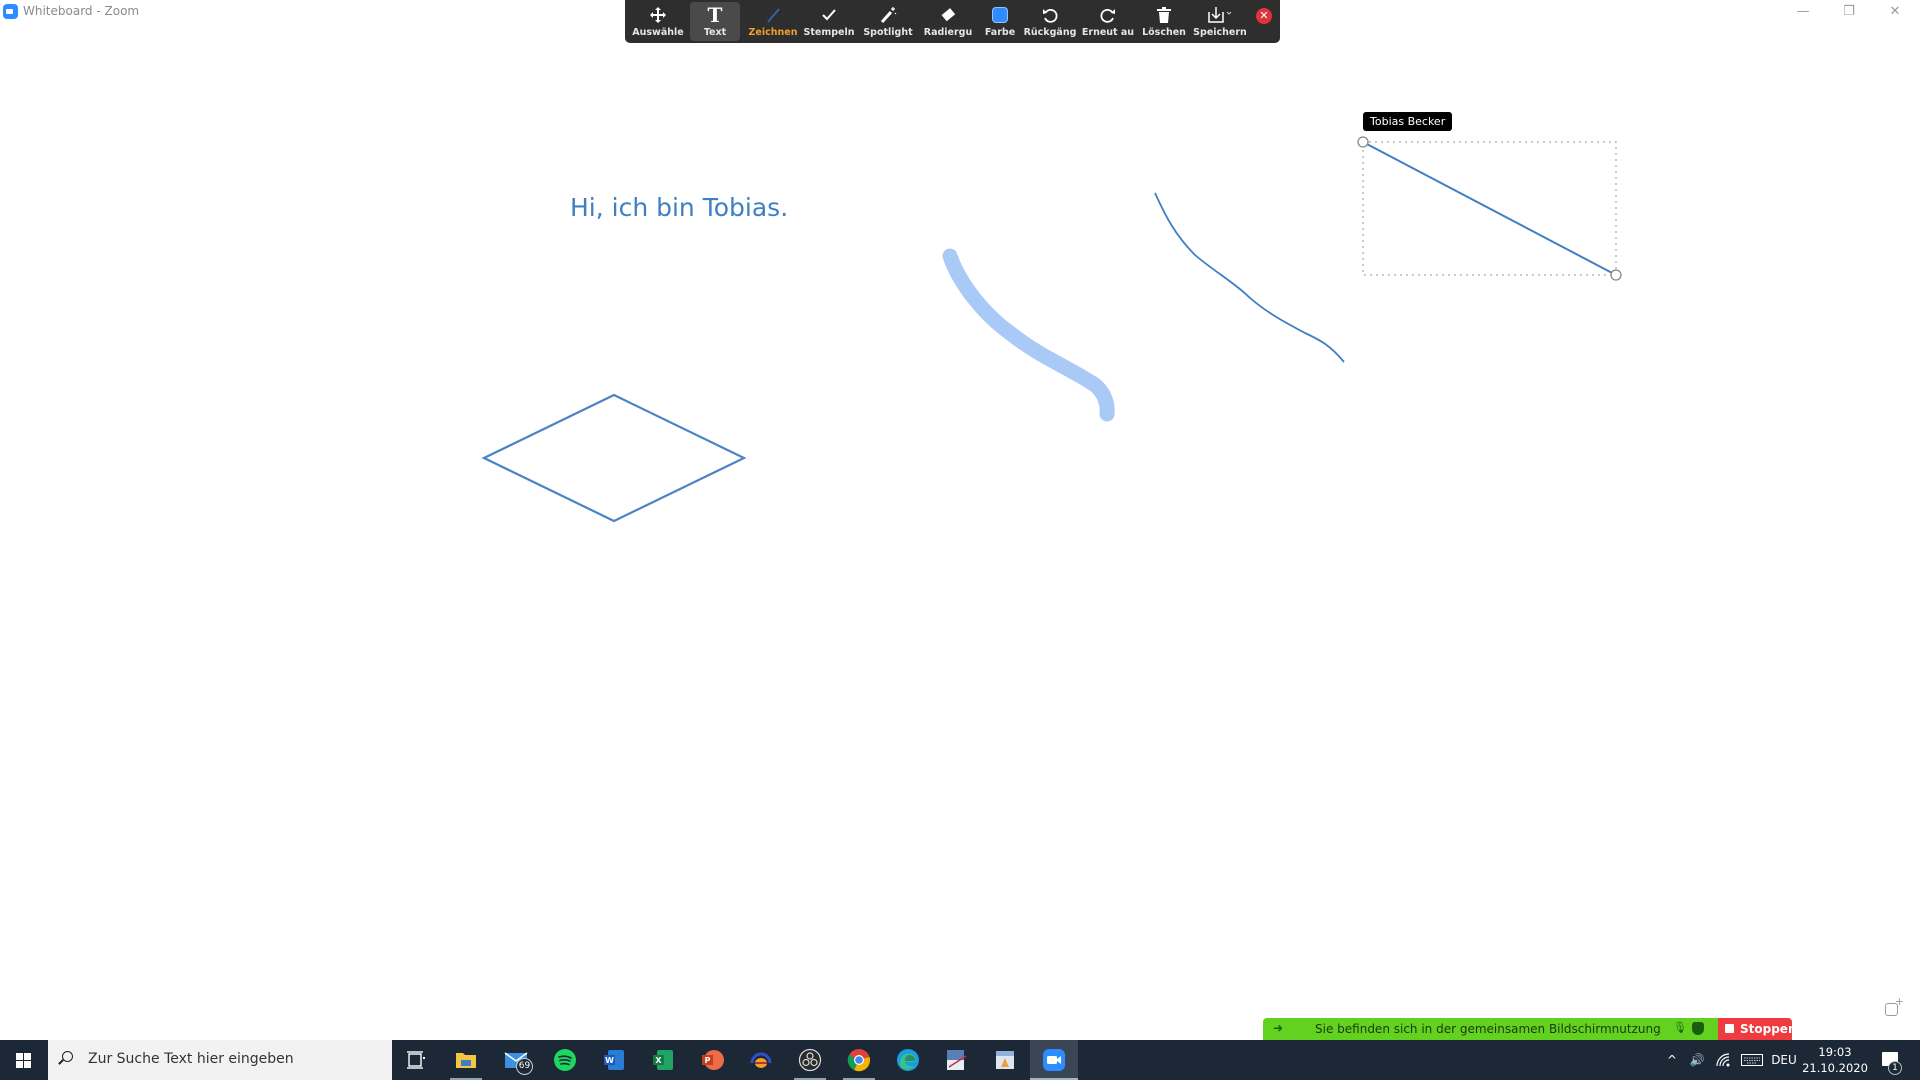 Image resolution: width=1920 pixels, height=1083 pixels. I want to click on taskbar-task-view, so click(416, 1060).